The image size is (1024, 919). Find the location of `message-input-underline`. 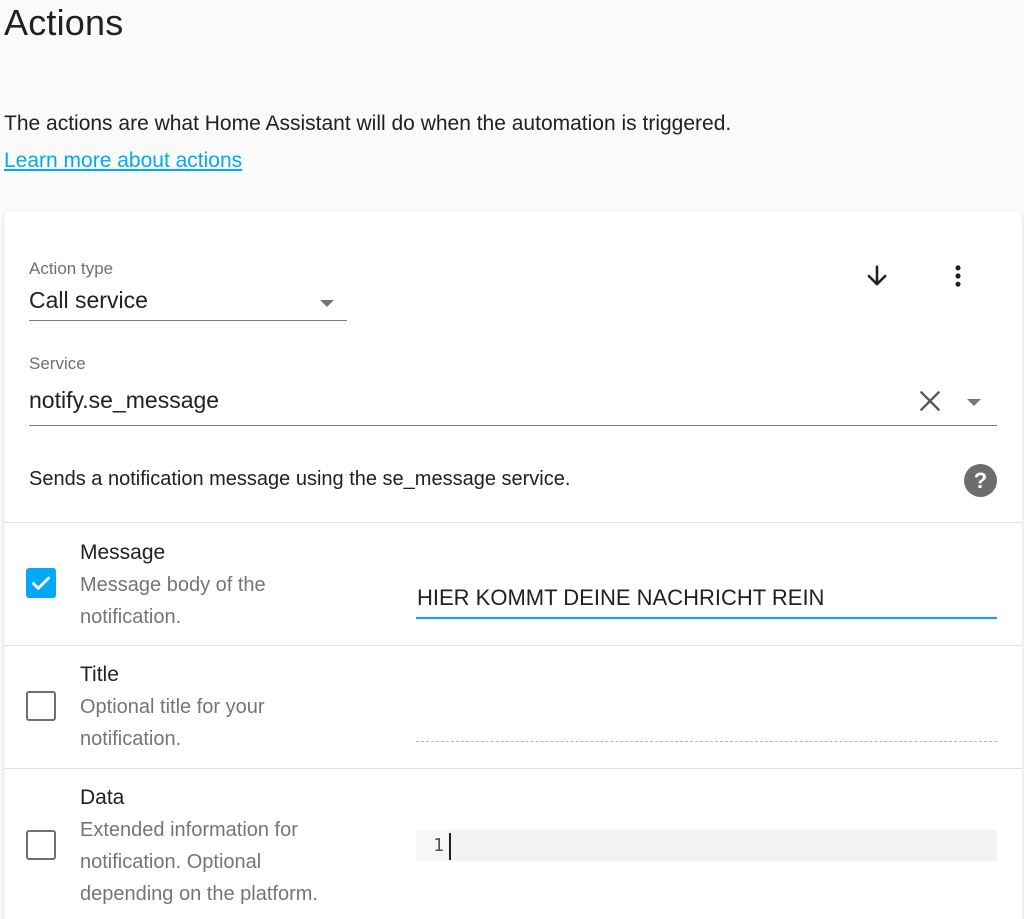

message-input-underline is located at coordinates (706, 618).